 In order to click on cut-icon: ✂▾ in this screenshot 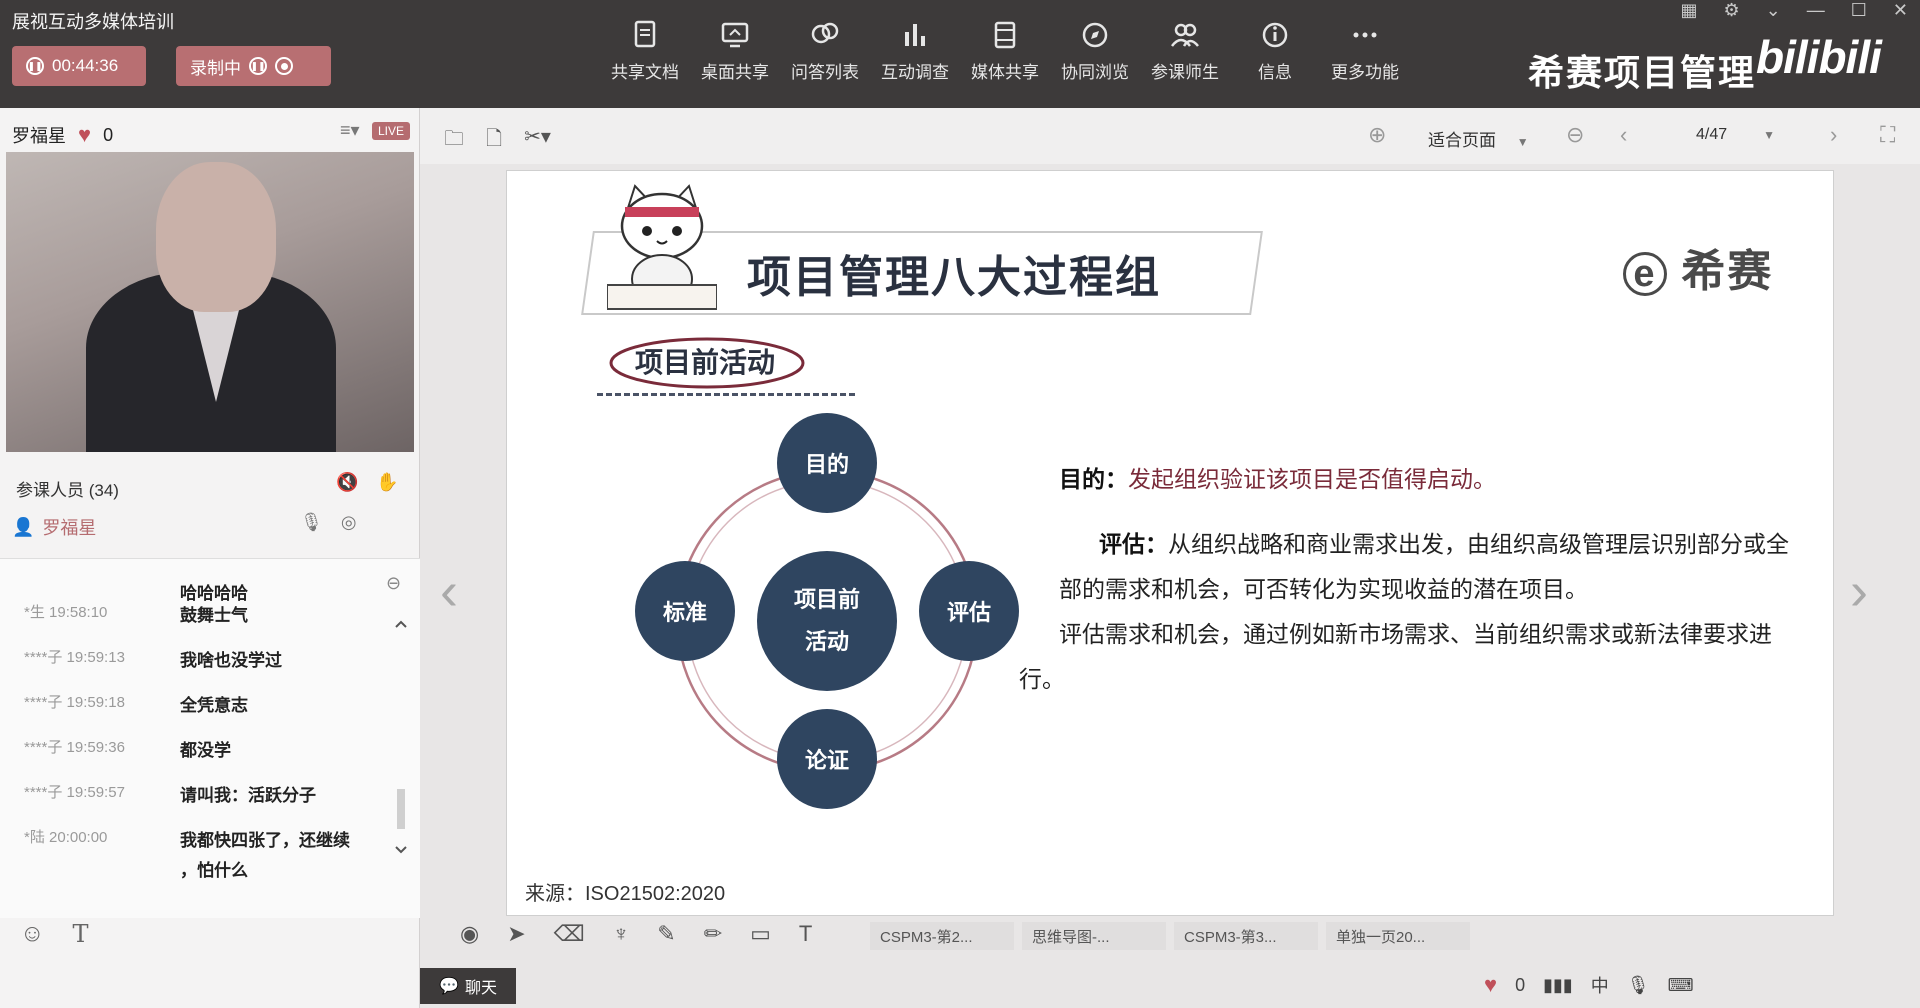, I will do `click(537, 141)`.